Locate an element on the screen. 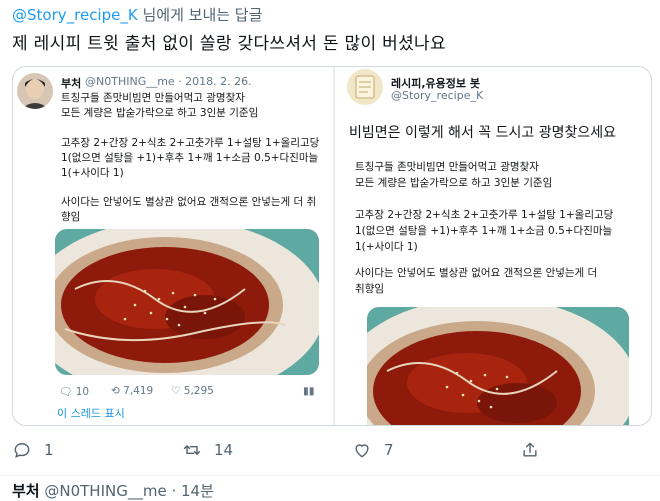 Image resolution: width=660 pixels, height=501 pixels. tweet-text: 제 레시피 트윗 출처 없이 쏠랑 갖다쓰셔서 돈 많이 버셨나요 is located at coordinates (229, 44).